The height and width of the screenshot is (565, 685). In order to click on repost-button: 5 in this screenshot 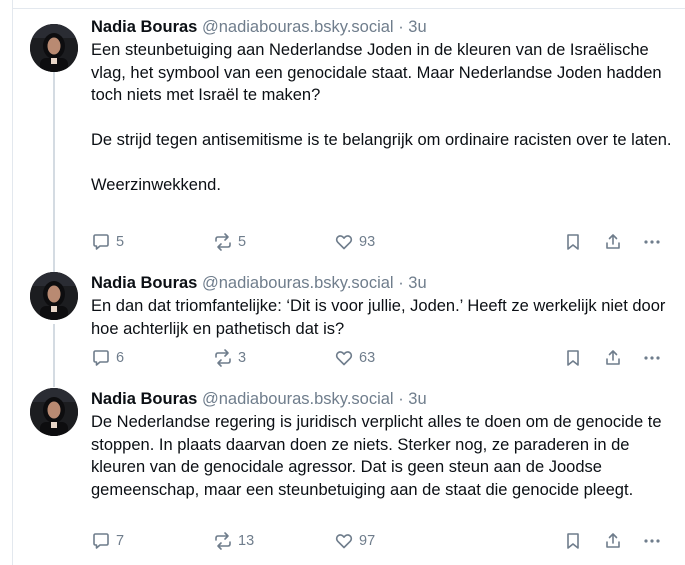, I will do `click(229, 242)`.